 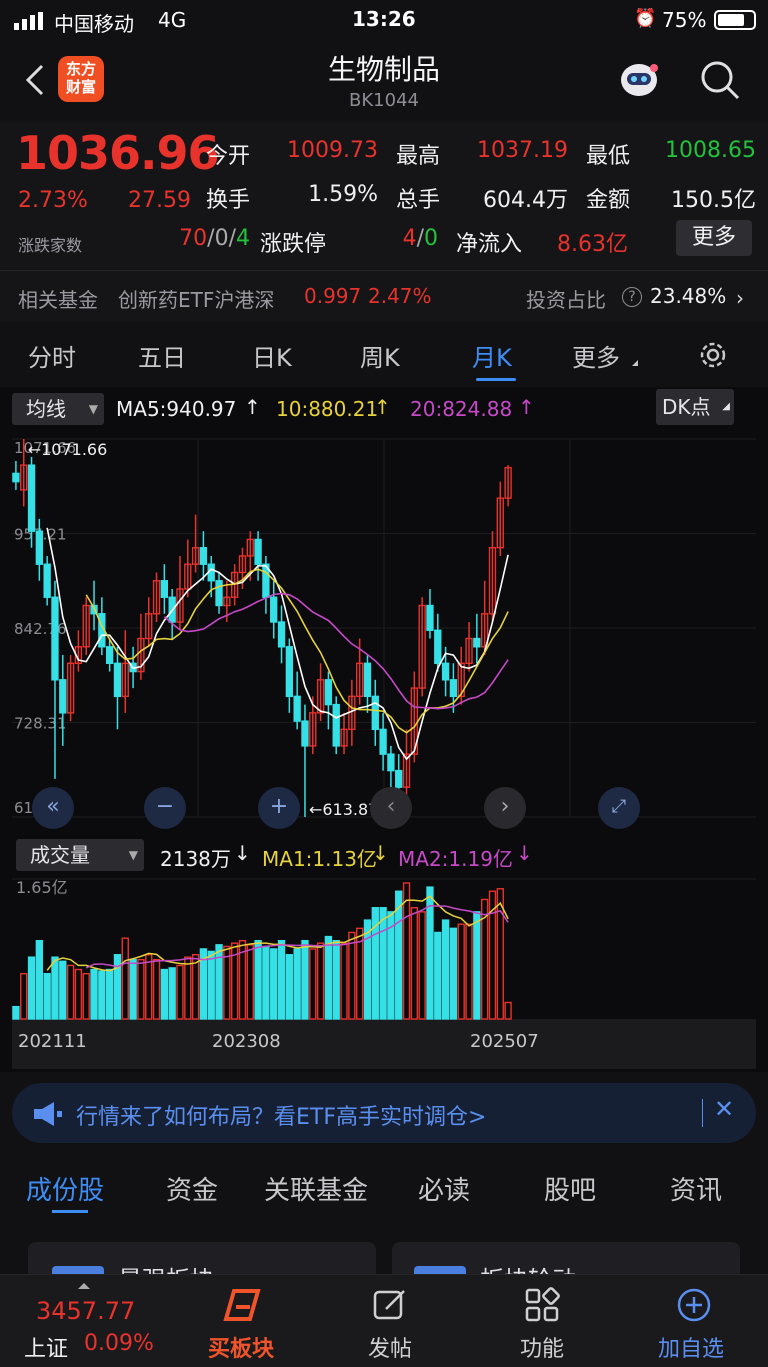 I want to click on network-label: 4G, so click(x=172, y=20).